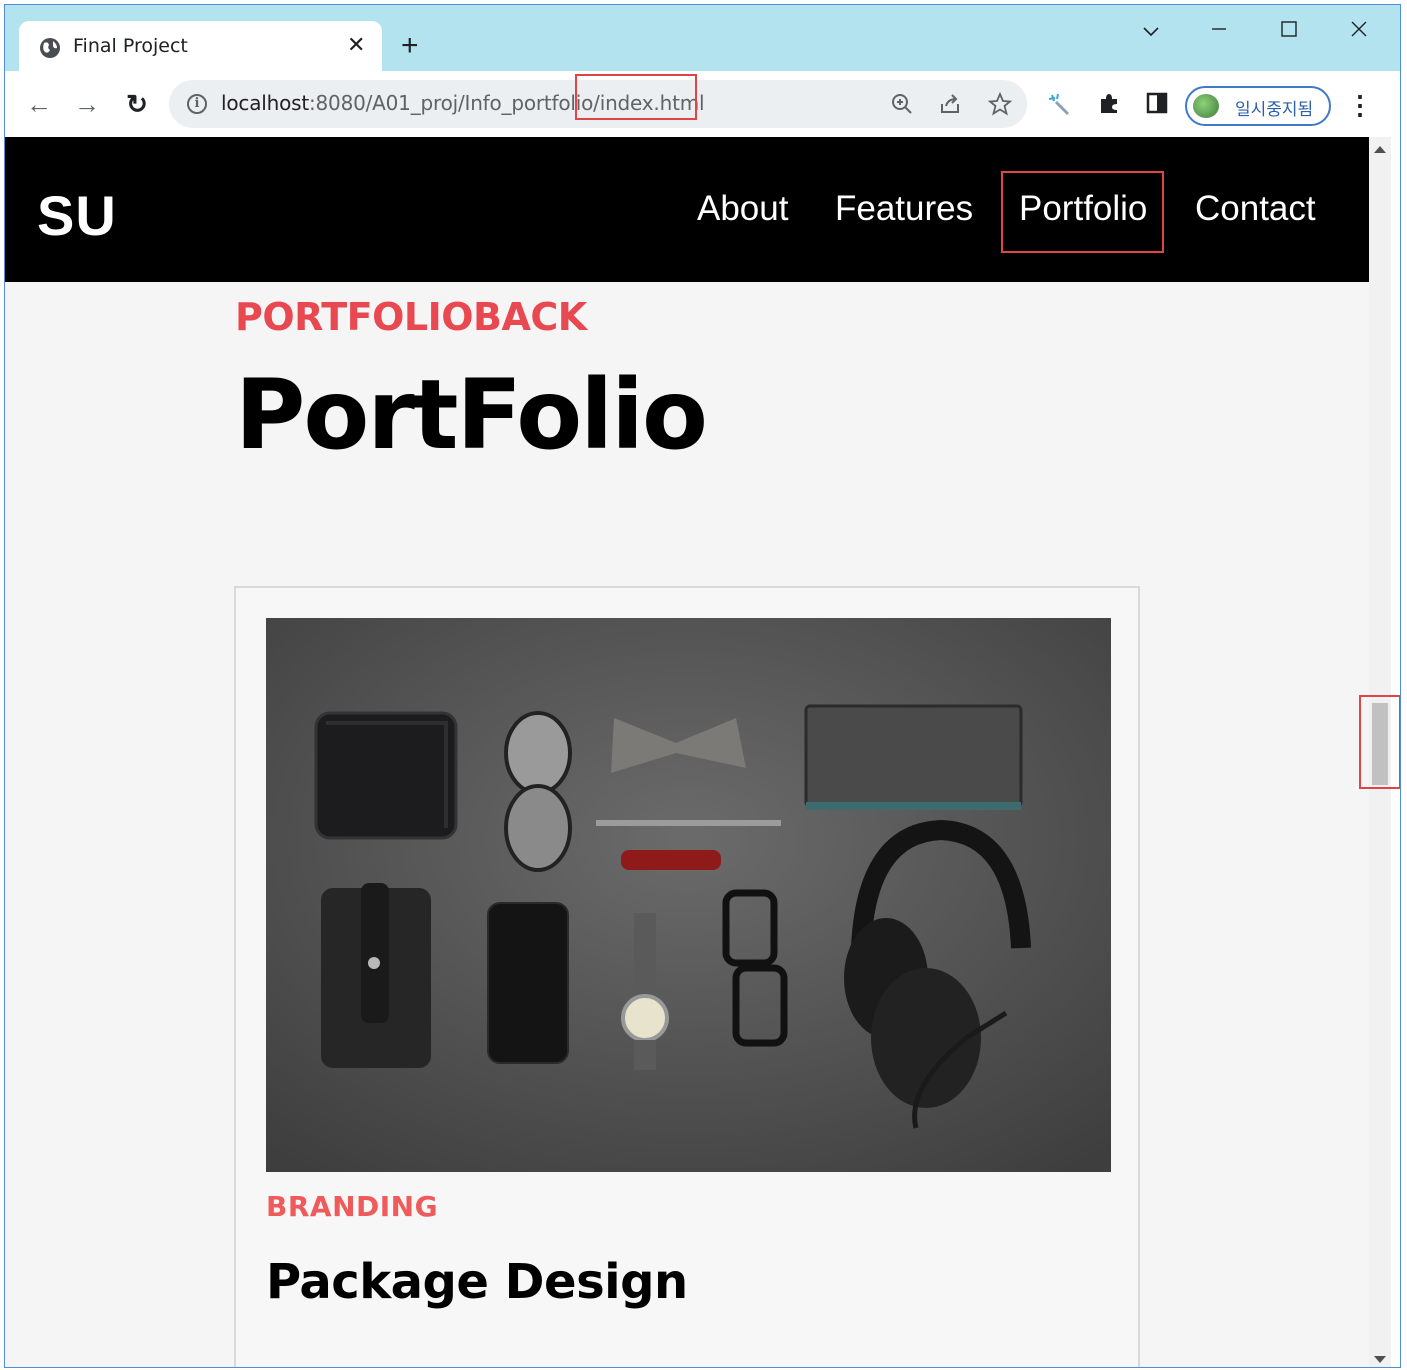 This screenshot has width=1407, height=1370. What do you see at coordinates (77, 215) in the screenshot?
I see `site-logo: SU` at bounding box center [77, 215].